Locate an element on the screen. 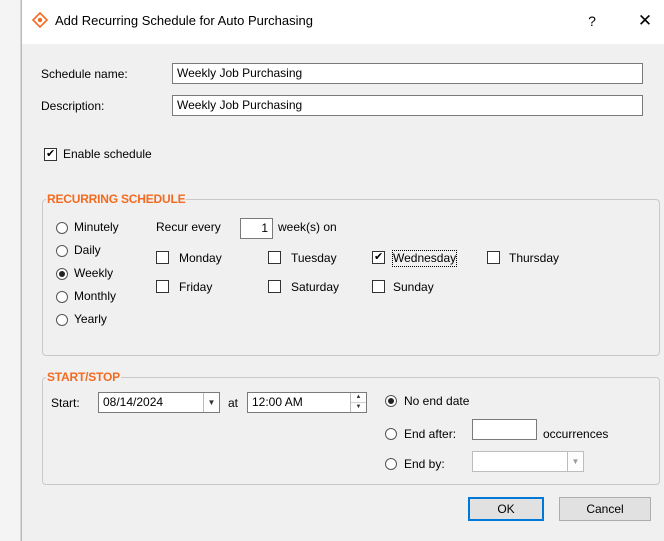 The width and height of the screenshot is (664, 541). start-date-picker: 08/14/2024 ▼ is located at coordinates (159, 402).